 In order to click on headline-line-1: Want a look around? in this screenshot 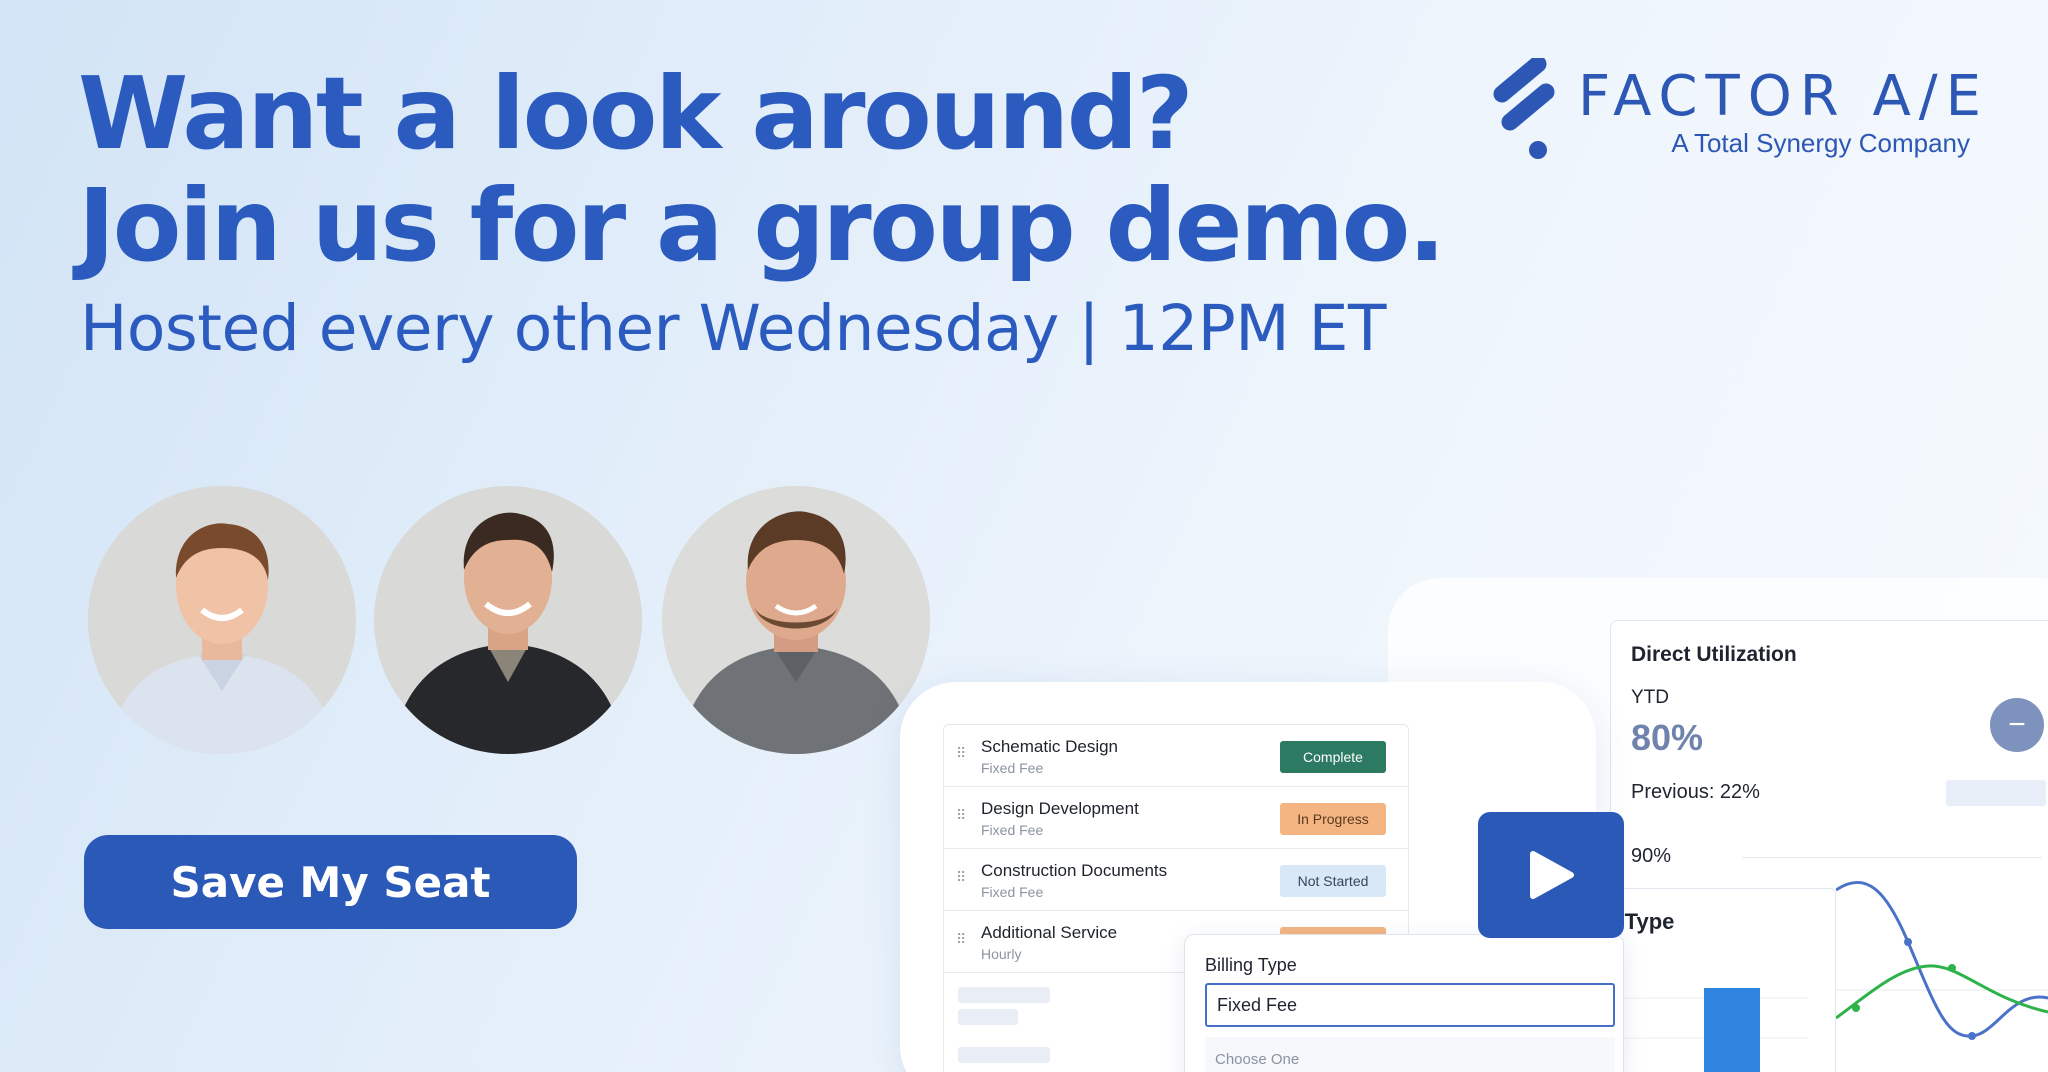, I will do `click(636, 113)`.